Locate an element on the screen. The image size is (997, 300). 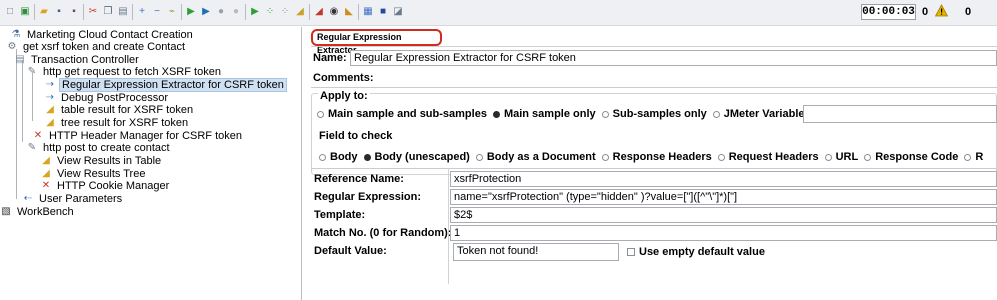
field-to-check-radio: Request Headers is located at coordinates (768, 157).